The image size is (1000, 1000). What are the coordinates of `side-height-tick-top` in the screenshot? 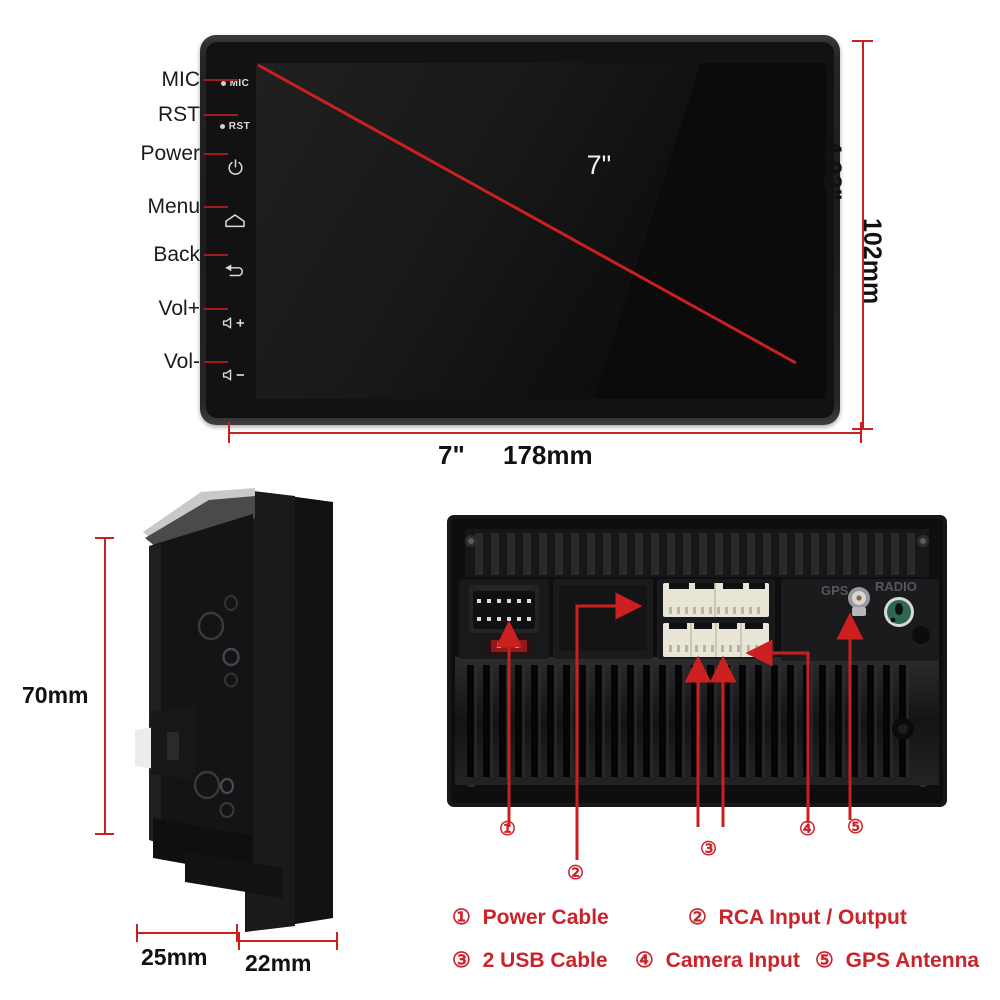 It's located at (104, 538).